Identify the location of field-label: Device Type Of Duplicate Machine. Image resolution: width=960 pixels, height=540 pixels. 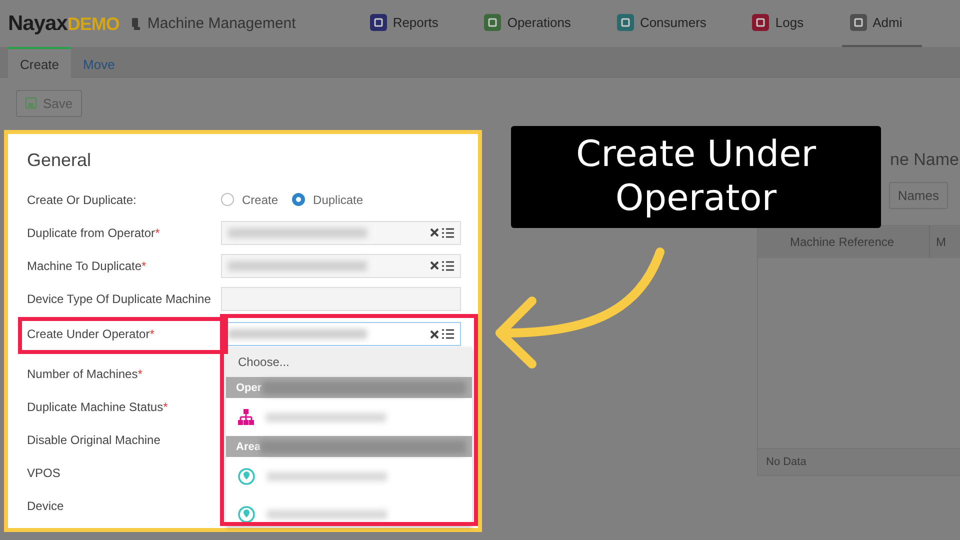
(119, 299).